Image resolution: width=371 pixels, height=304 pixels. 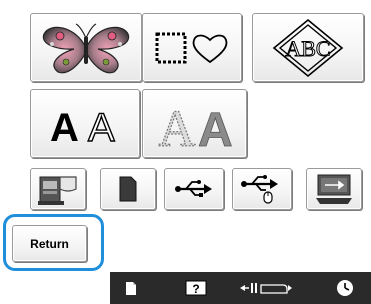 I want to click on memory-card-icon, so click(x=128, y=189).